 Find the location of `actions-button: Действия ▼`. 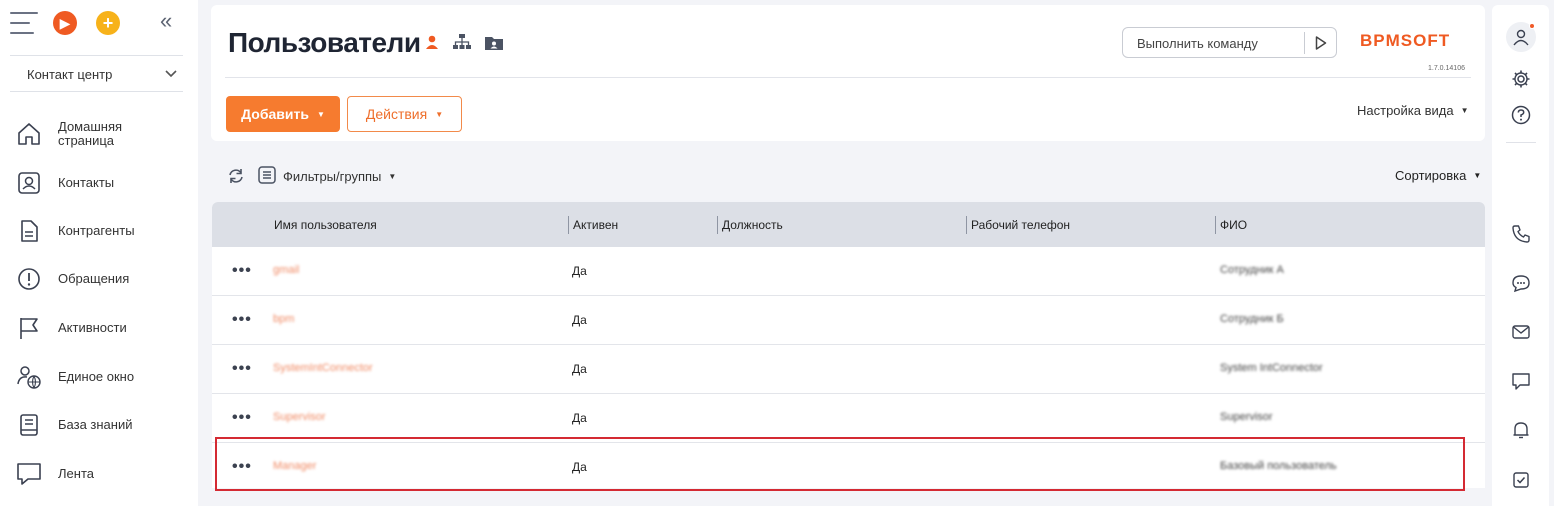

actions-button: Действия ▼ is located at coordinates (404, 114).